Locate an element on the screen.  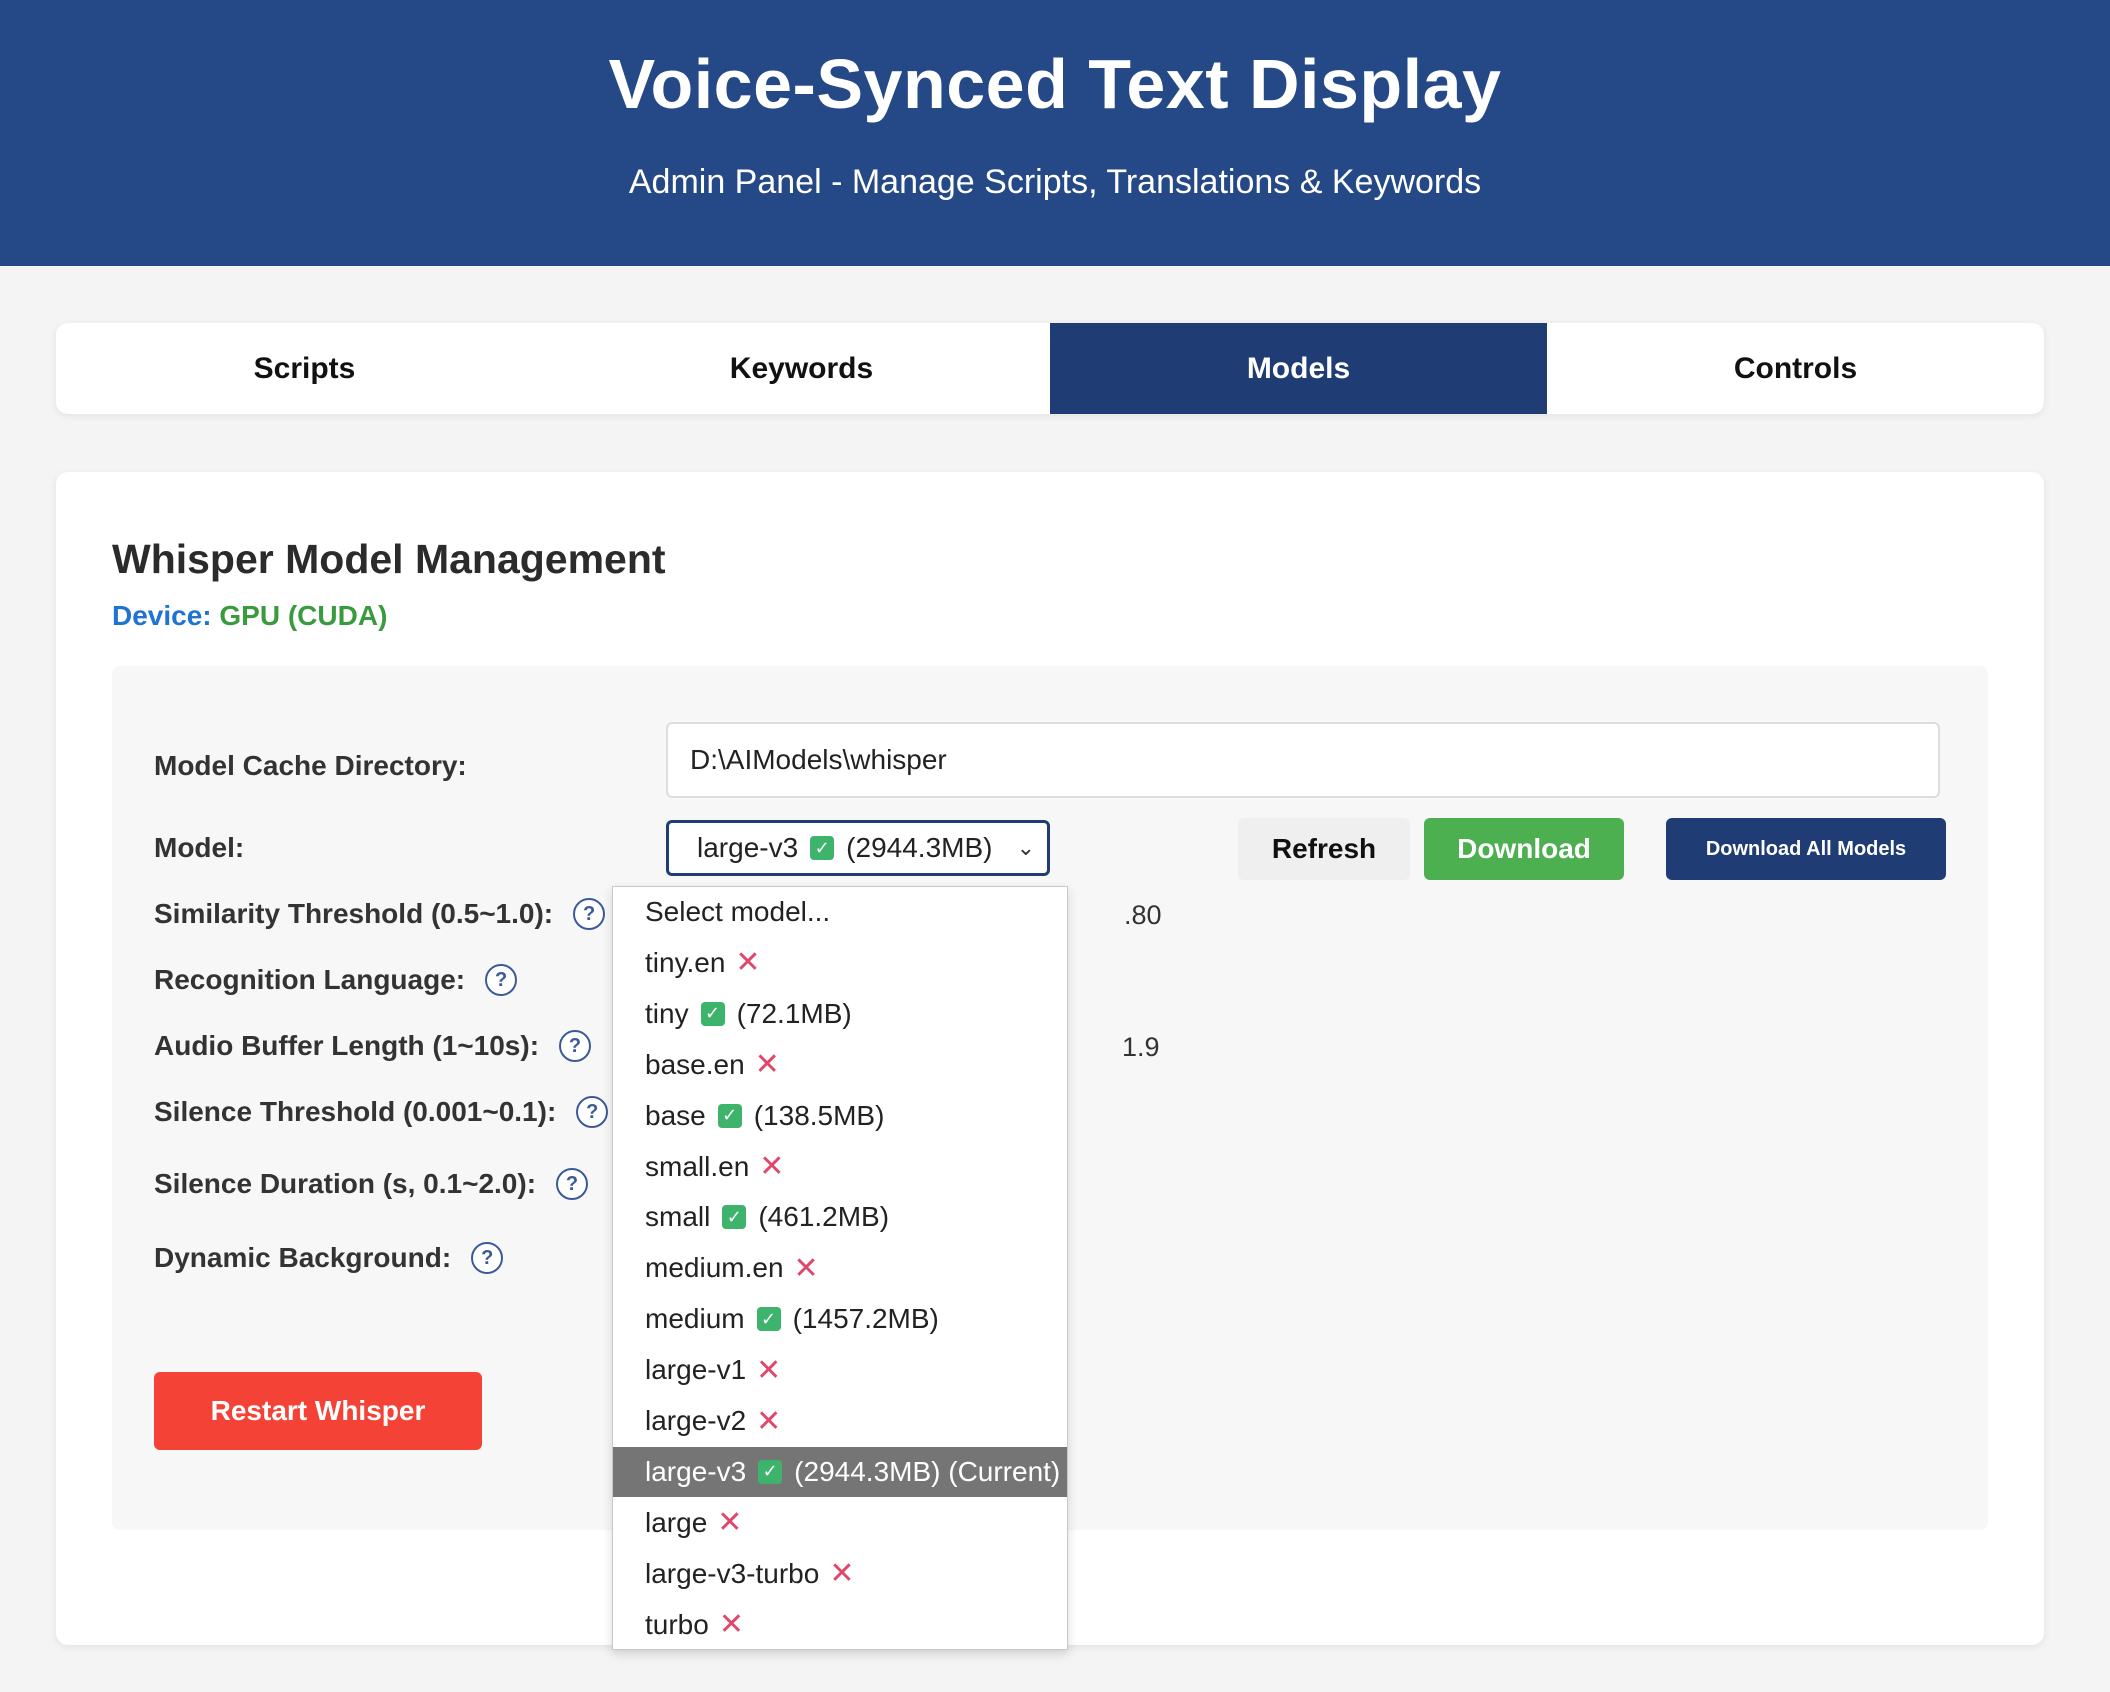
model-option: medium ✓ (1457.2MB) is located at coordinates (840, 1319).